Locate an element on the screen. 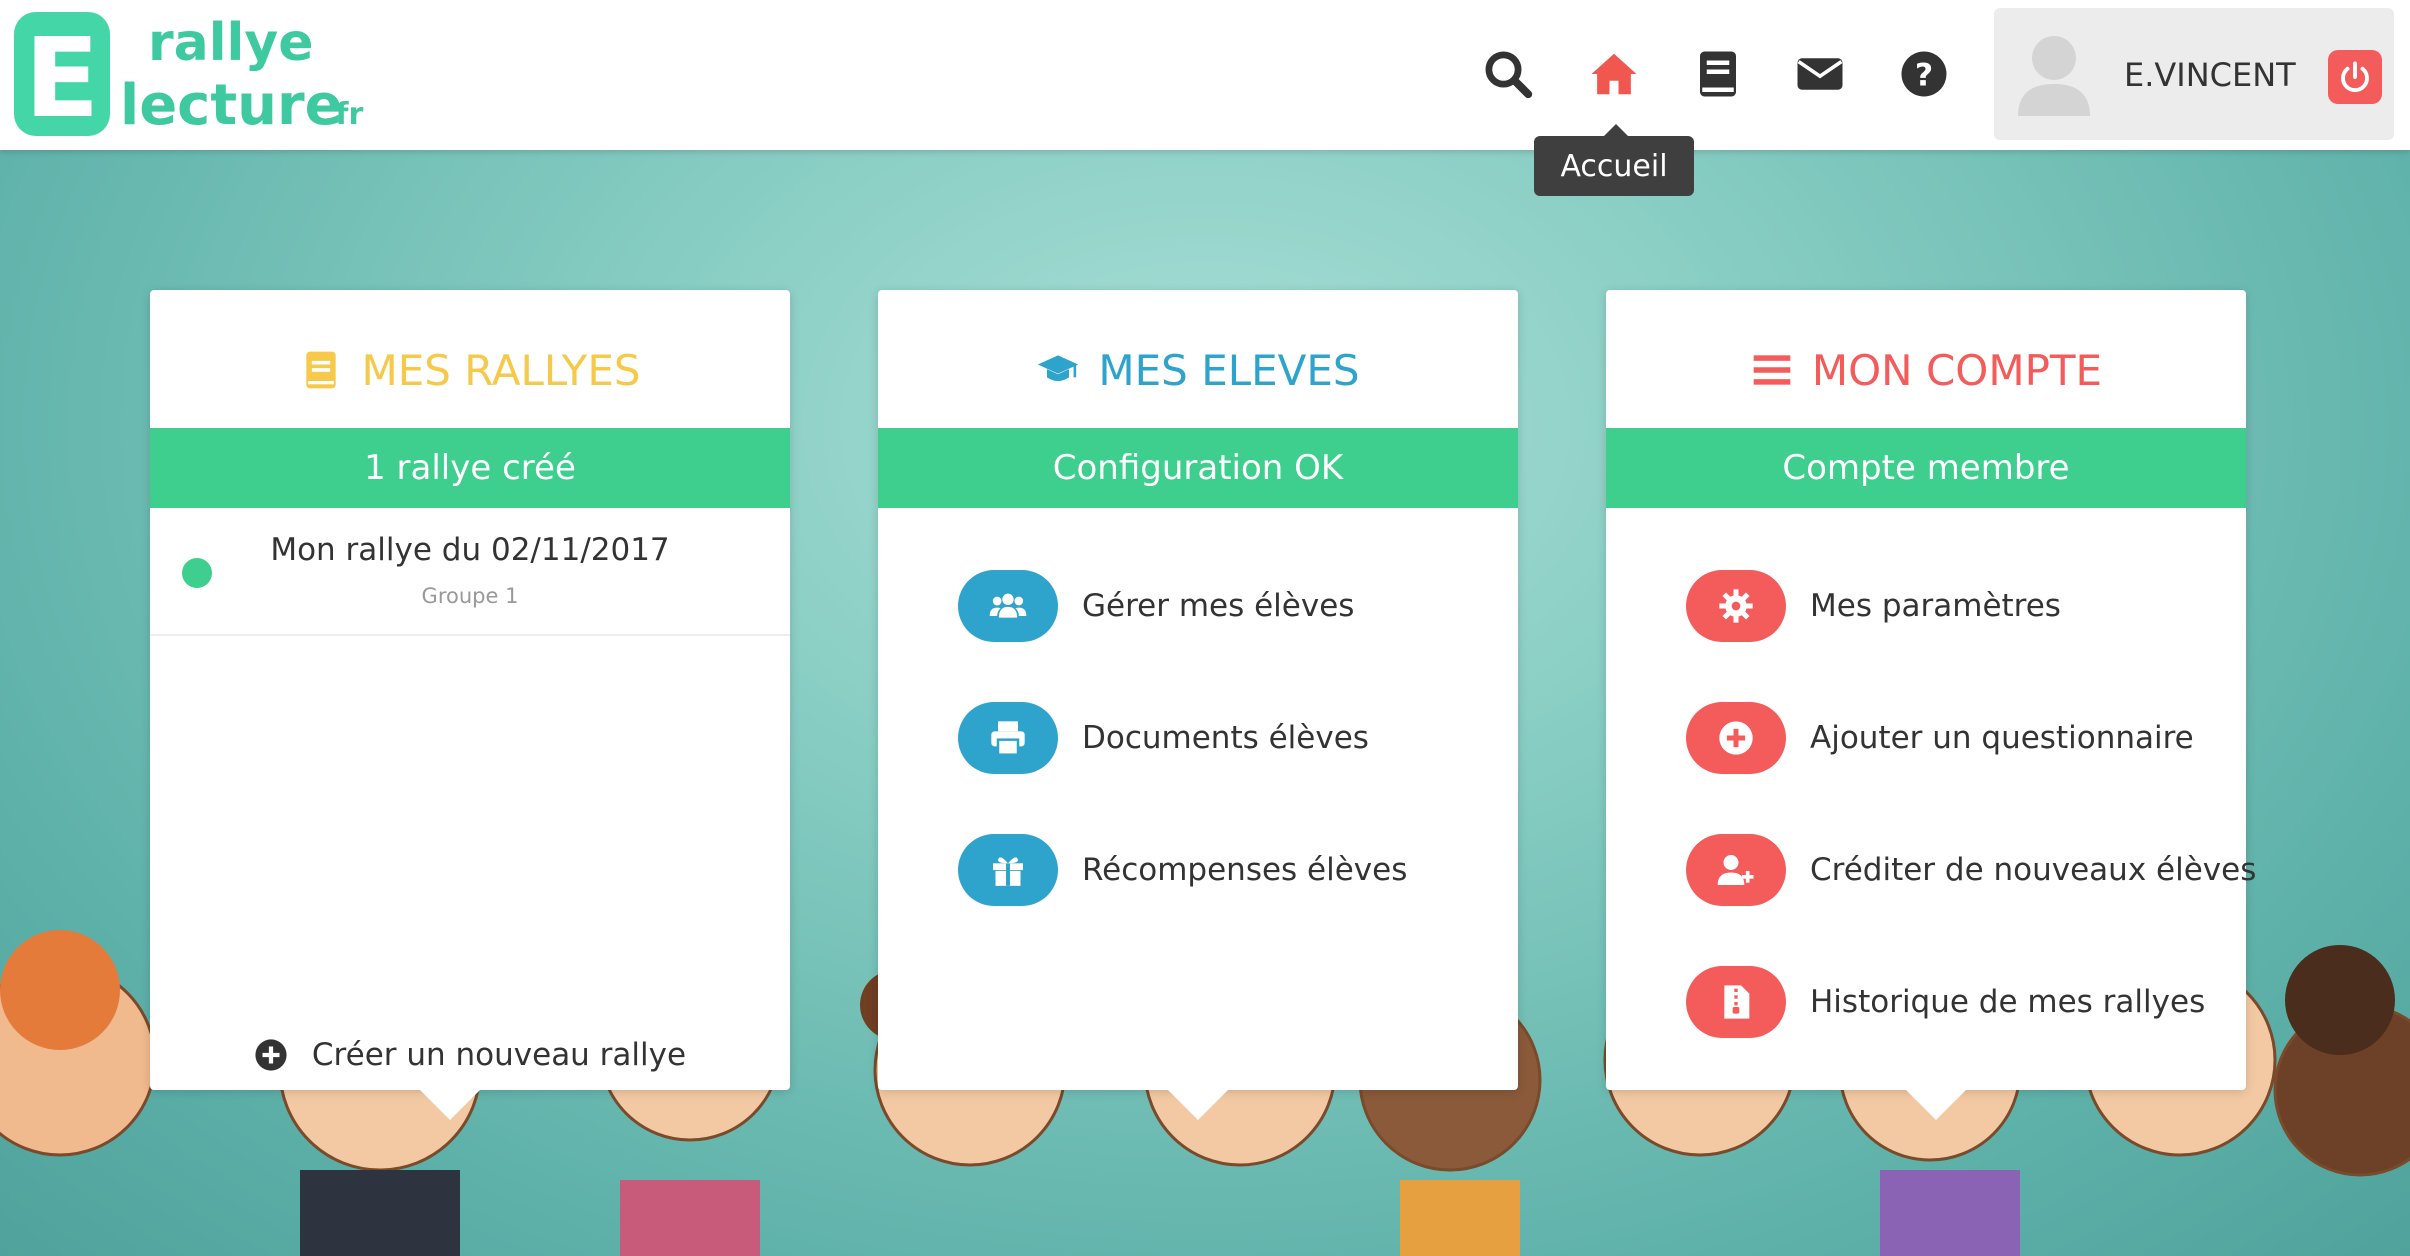  create-rallye-button: Créer un nouveau rallye is located at coordinates (470, 1055).